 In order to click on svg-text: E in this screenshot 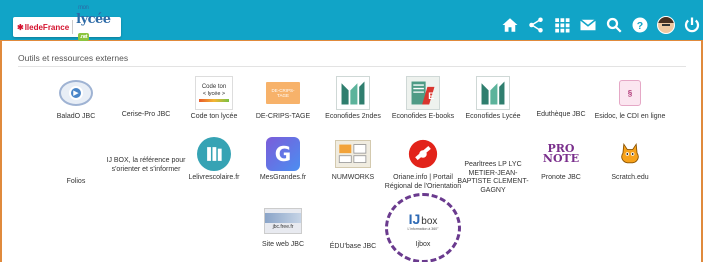, I will do `click(431, 96)`.